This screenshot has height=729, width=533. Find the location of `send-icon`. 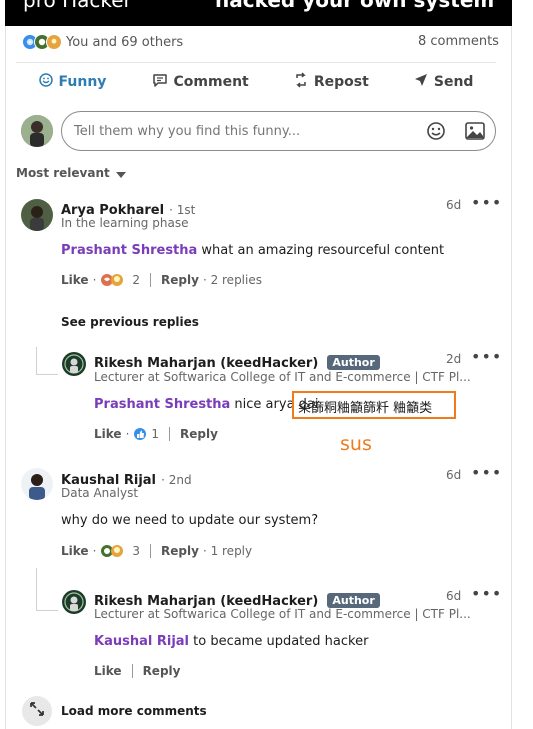

send-icon is located at coordinates (421, 82).